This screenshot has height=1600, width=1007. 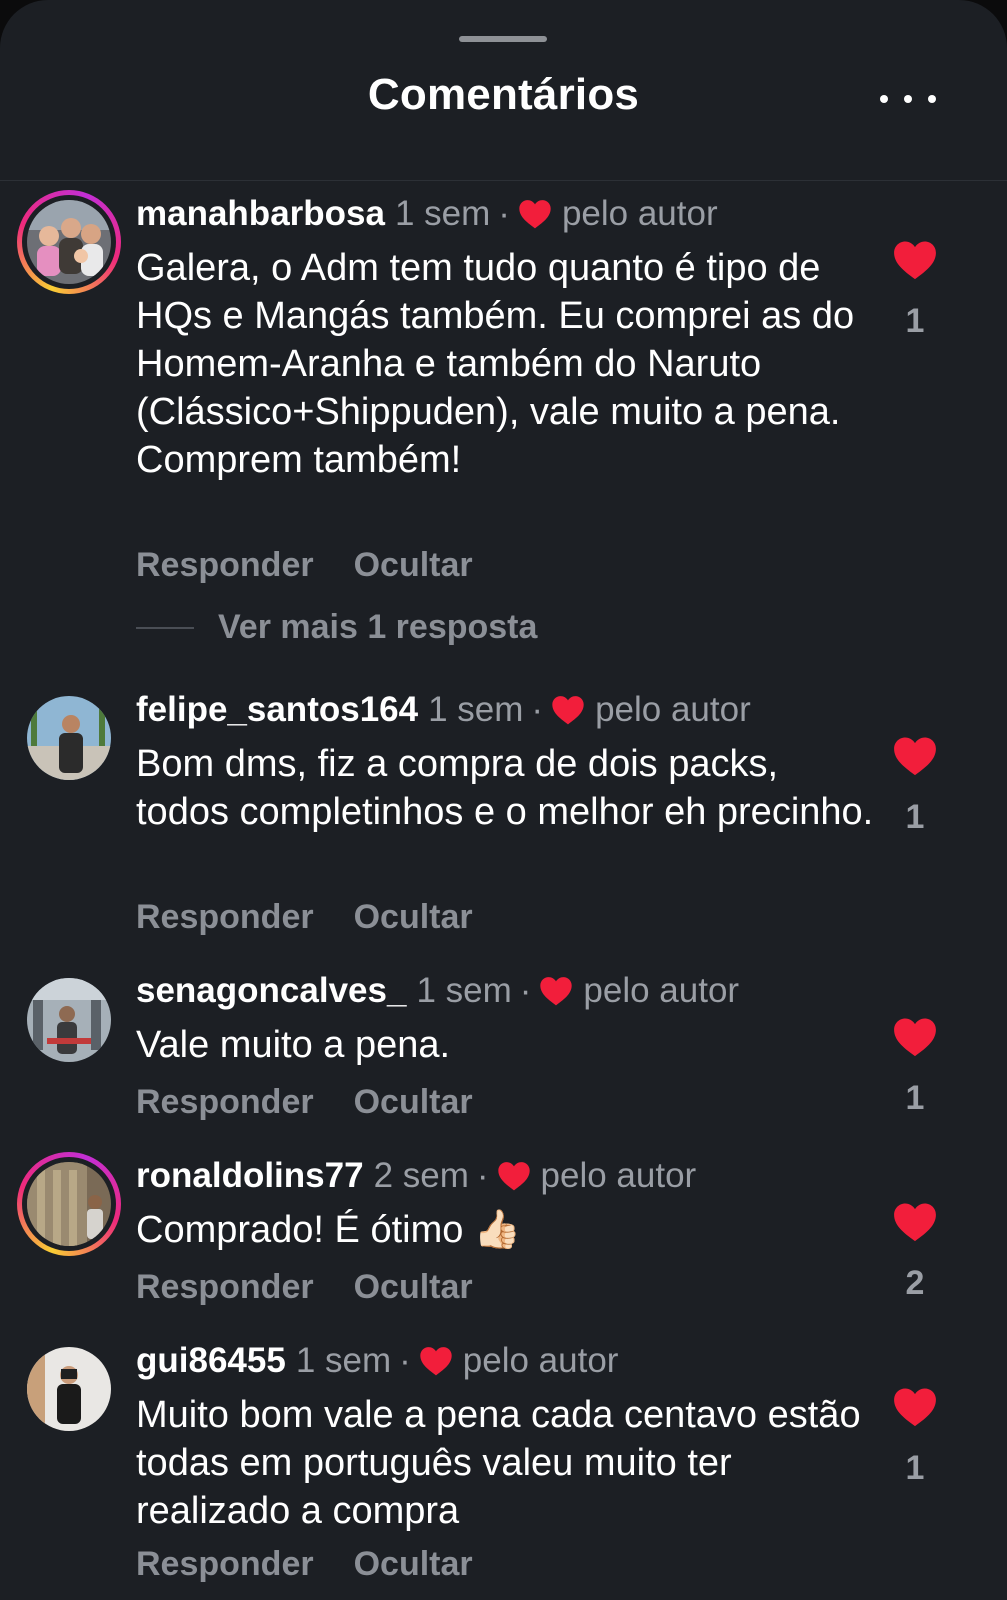 I want to click on more-horizontal-icon, so click(x=908, y=99).